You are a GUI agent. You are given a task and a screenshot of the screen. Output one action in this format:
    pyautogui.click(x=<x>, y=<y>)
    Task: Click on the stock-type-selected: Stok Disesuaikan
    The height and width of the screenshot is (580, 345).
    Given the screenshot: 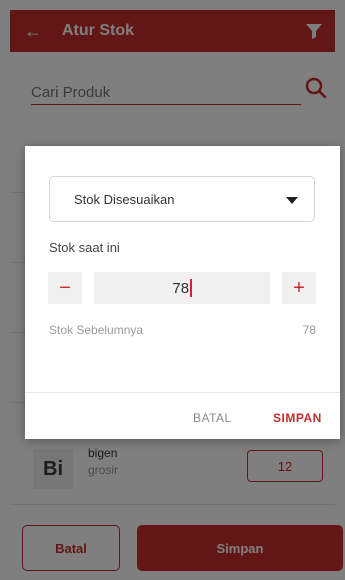 What is the action you would take?
    pyautogui.click(x=124, y=199)
    